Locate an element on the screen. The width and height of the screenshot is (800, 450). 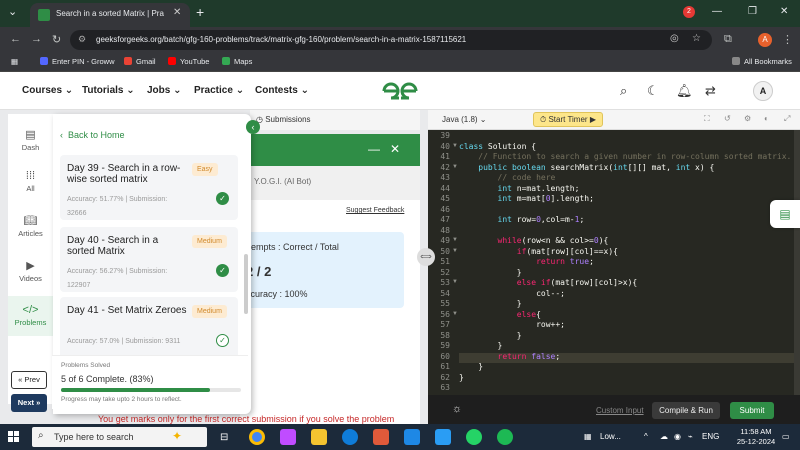
taskbar-search-input: ⌕ Type here to search ✦ is located at coordinates (119, 437).